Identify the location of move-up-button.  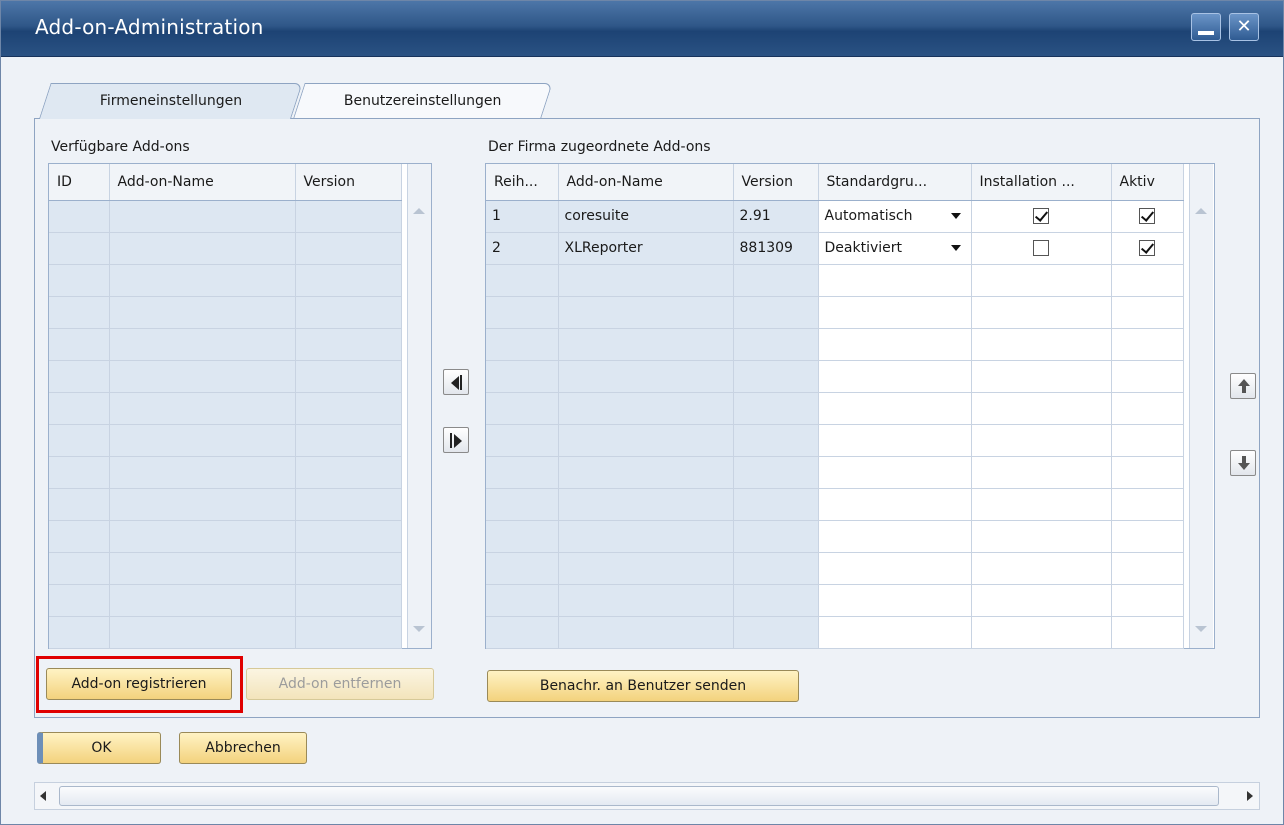
(1243, 386).